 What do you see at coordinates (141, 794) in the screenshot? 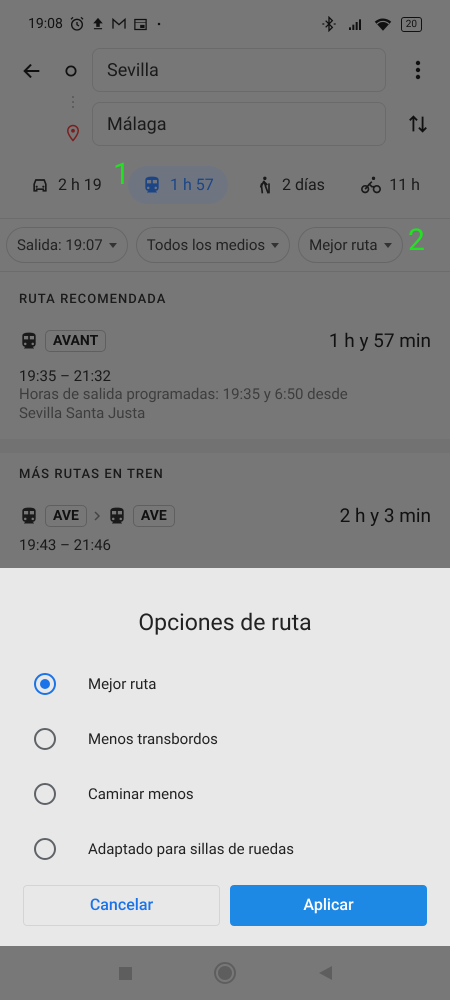
I see `option-label: Caminar menos` at bounding box center [141, 794].